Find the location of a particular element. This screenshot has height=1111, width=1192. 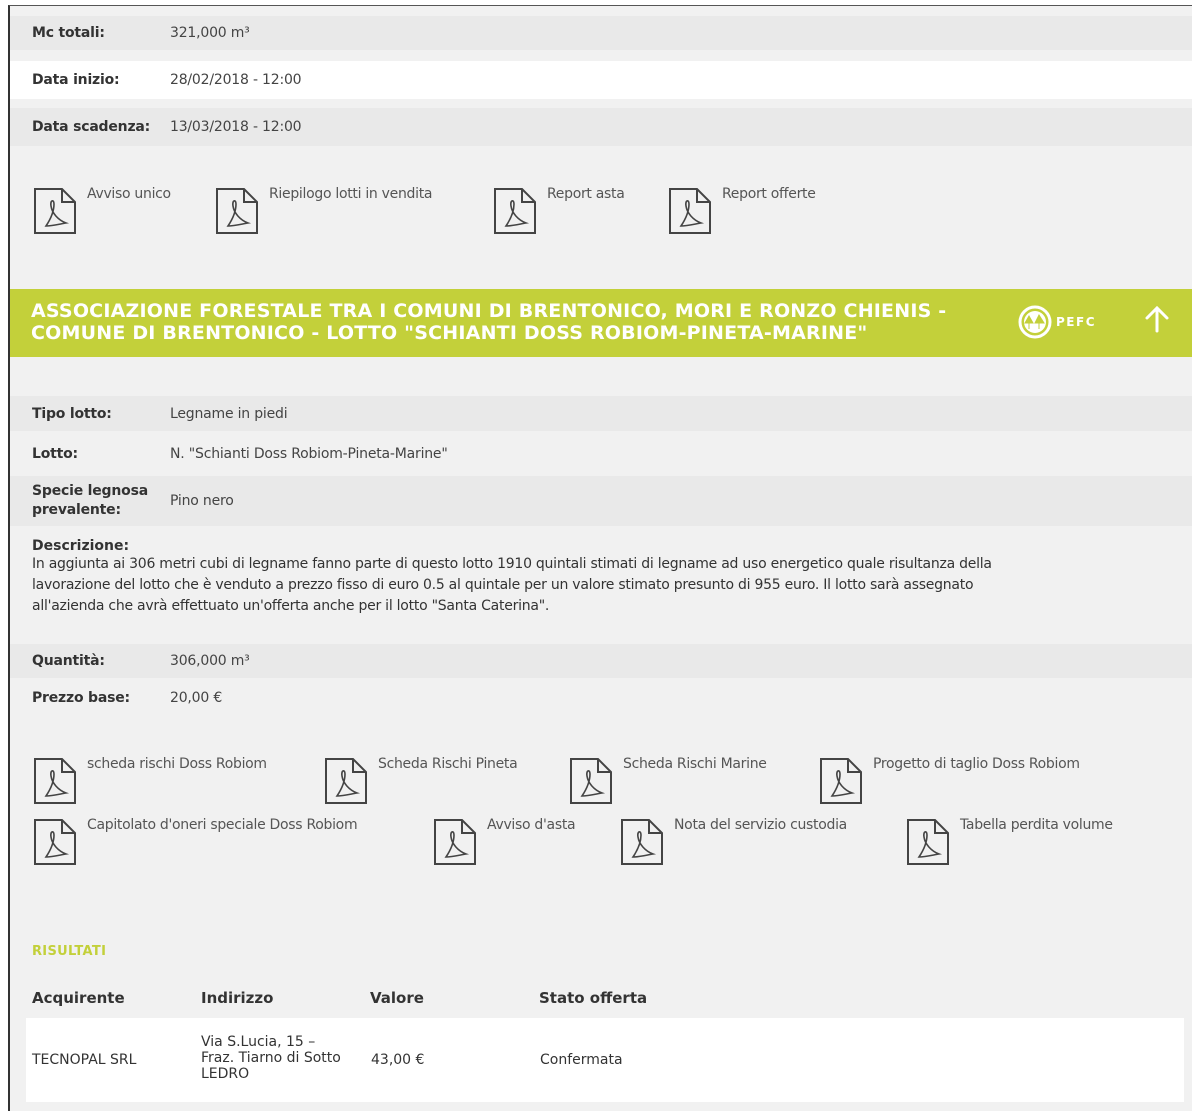

doc-label: Scheda Rischi Pineta is located at coordinates (448, 764).